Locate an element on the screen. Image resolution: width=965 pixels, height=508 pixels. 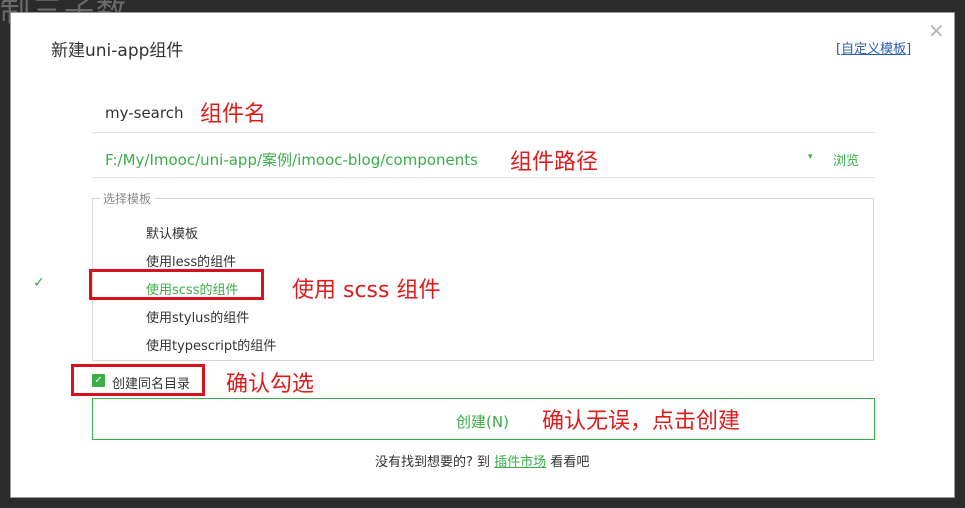
footer-suffix: 看看吧 is located at coordinates (570, 462).